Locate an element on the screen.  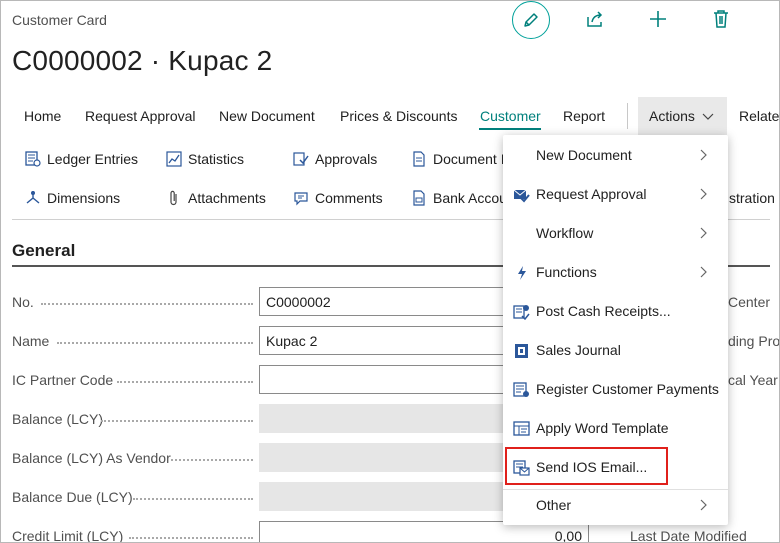
promoted-document: Document I is located at coordinates (458, 159).